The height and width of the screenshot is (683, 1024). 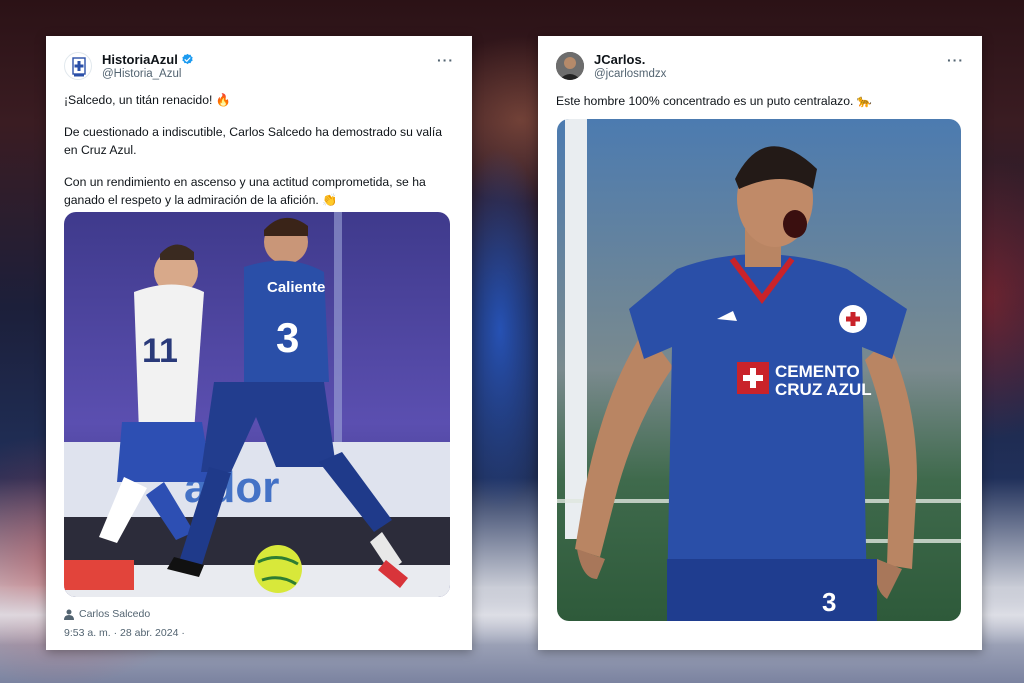 I want to click on player-shirt-number: 3, so click(x=287, y=337).